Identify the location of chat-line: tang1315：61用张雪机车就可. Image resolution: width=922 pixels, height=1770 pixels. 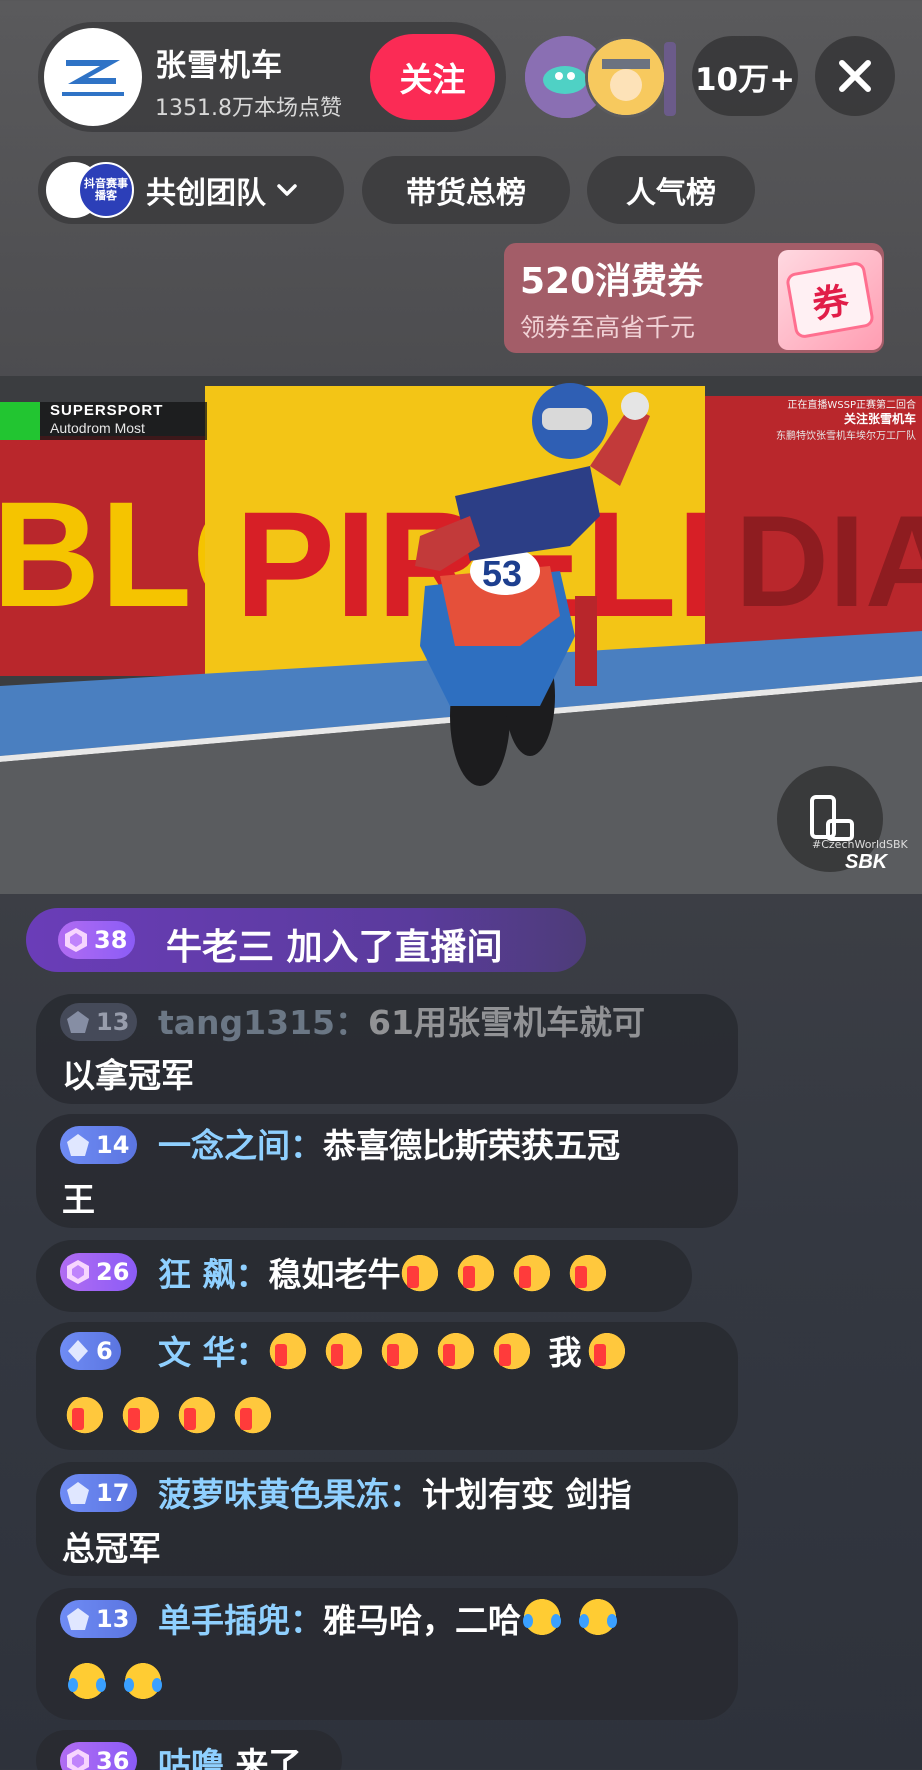
(401, 1023).